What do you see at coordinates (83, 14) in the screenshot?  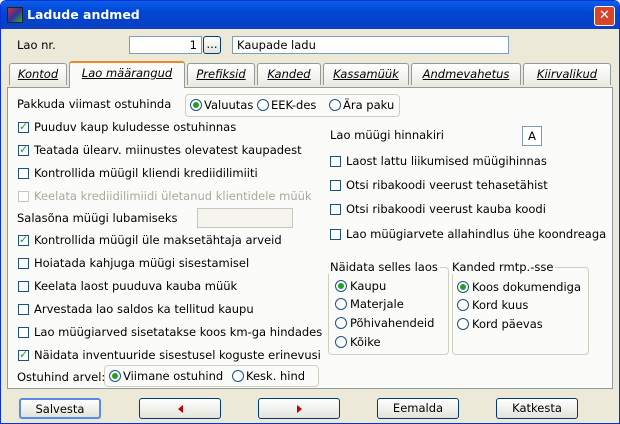 I see `window-title: Ladude andmed` at bounding box center [83, 14].